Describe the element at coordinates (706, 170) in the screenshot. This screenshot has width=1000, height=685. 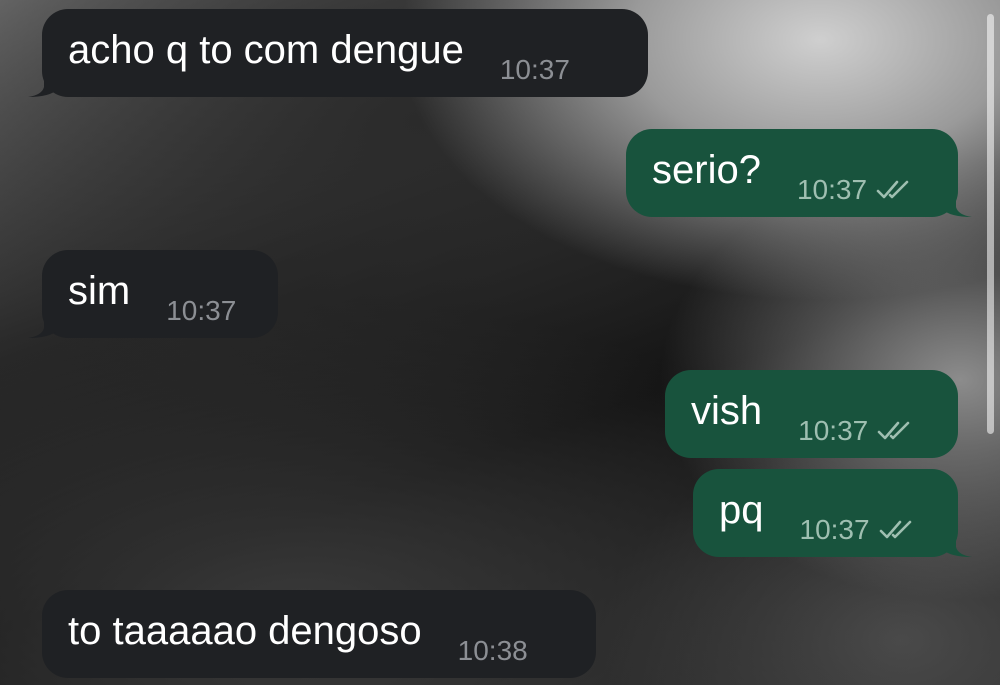
I see `message-text: serio?` at that location.